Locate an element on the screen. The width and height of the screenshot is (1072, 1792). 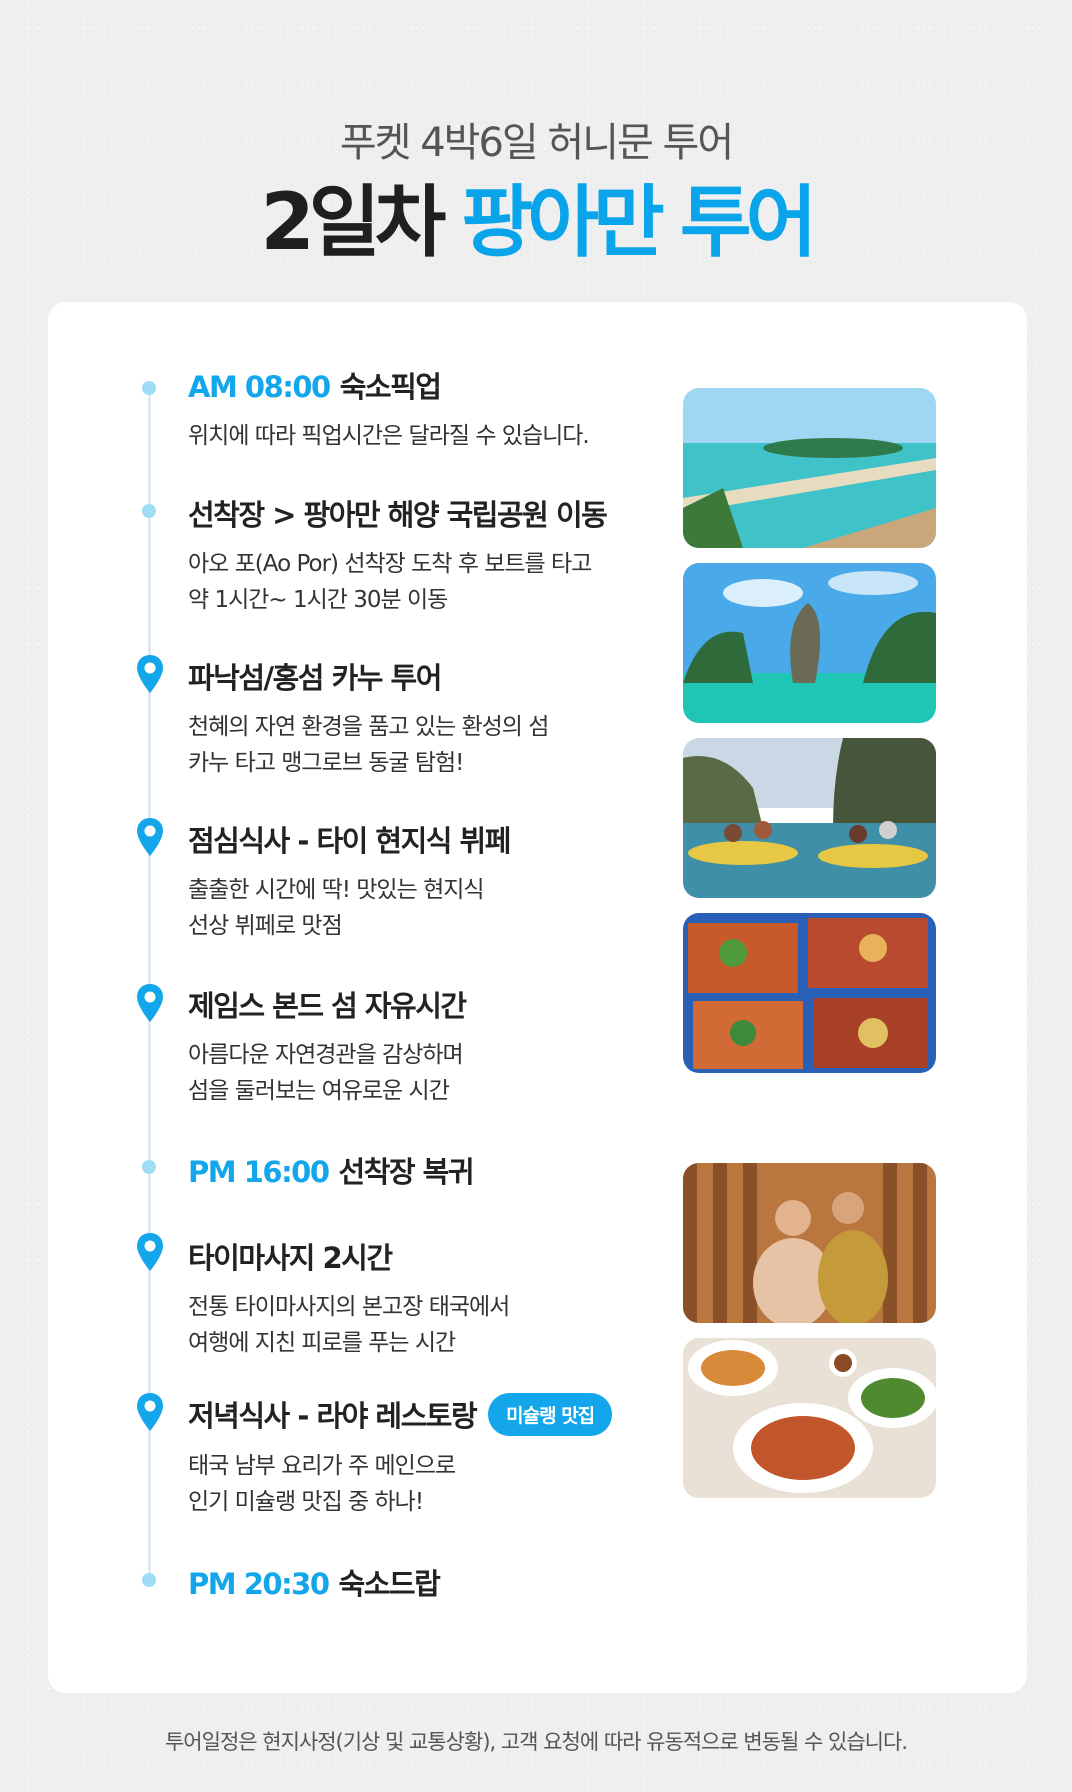
page-header: 푸켓 4박6일 허니문 투어 2일차 팡아만 투어 is located at coordinates (536, 186).